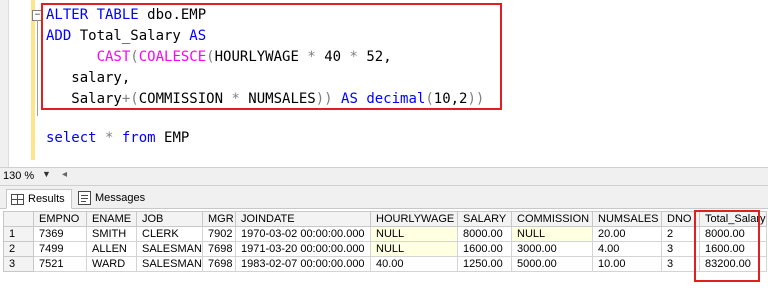 The image size is (768, 293). I want to click on tab-messages-label: Messages, so click(120, 198).